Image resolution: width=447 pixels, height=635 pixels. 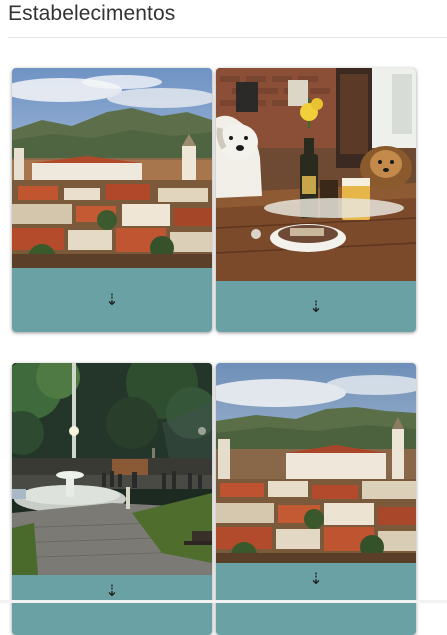 What do you see at coordinates (227, 37) in the screenshot?
I see `title-divider` at bounding box center [227, 37].